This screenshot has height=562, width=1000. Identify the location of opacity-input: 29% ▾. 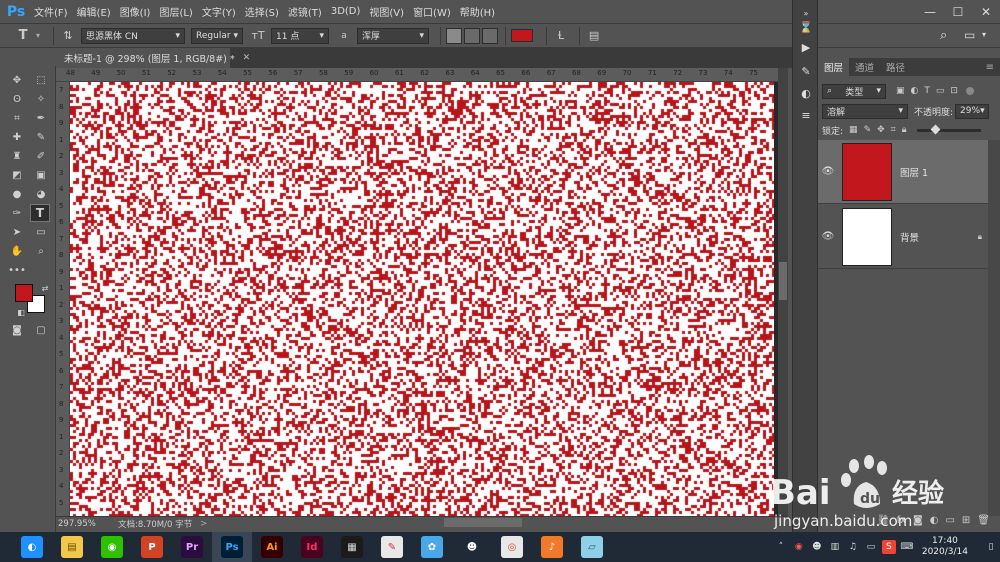
(972, 111).